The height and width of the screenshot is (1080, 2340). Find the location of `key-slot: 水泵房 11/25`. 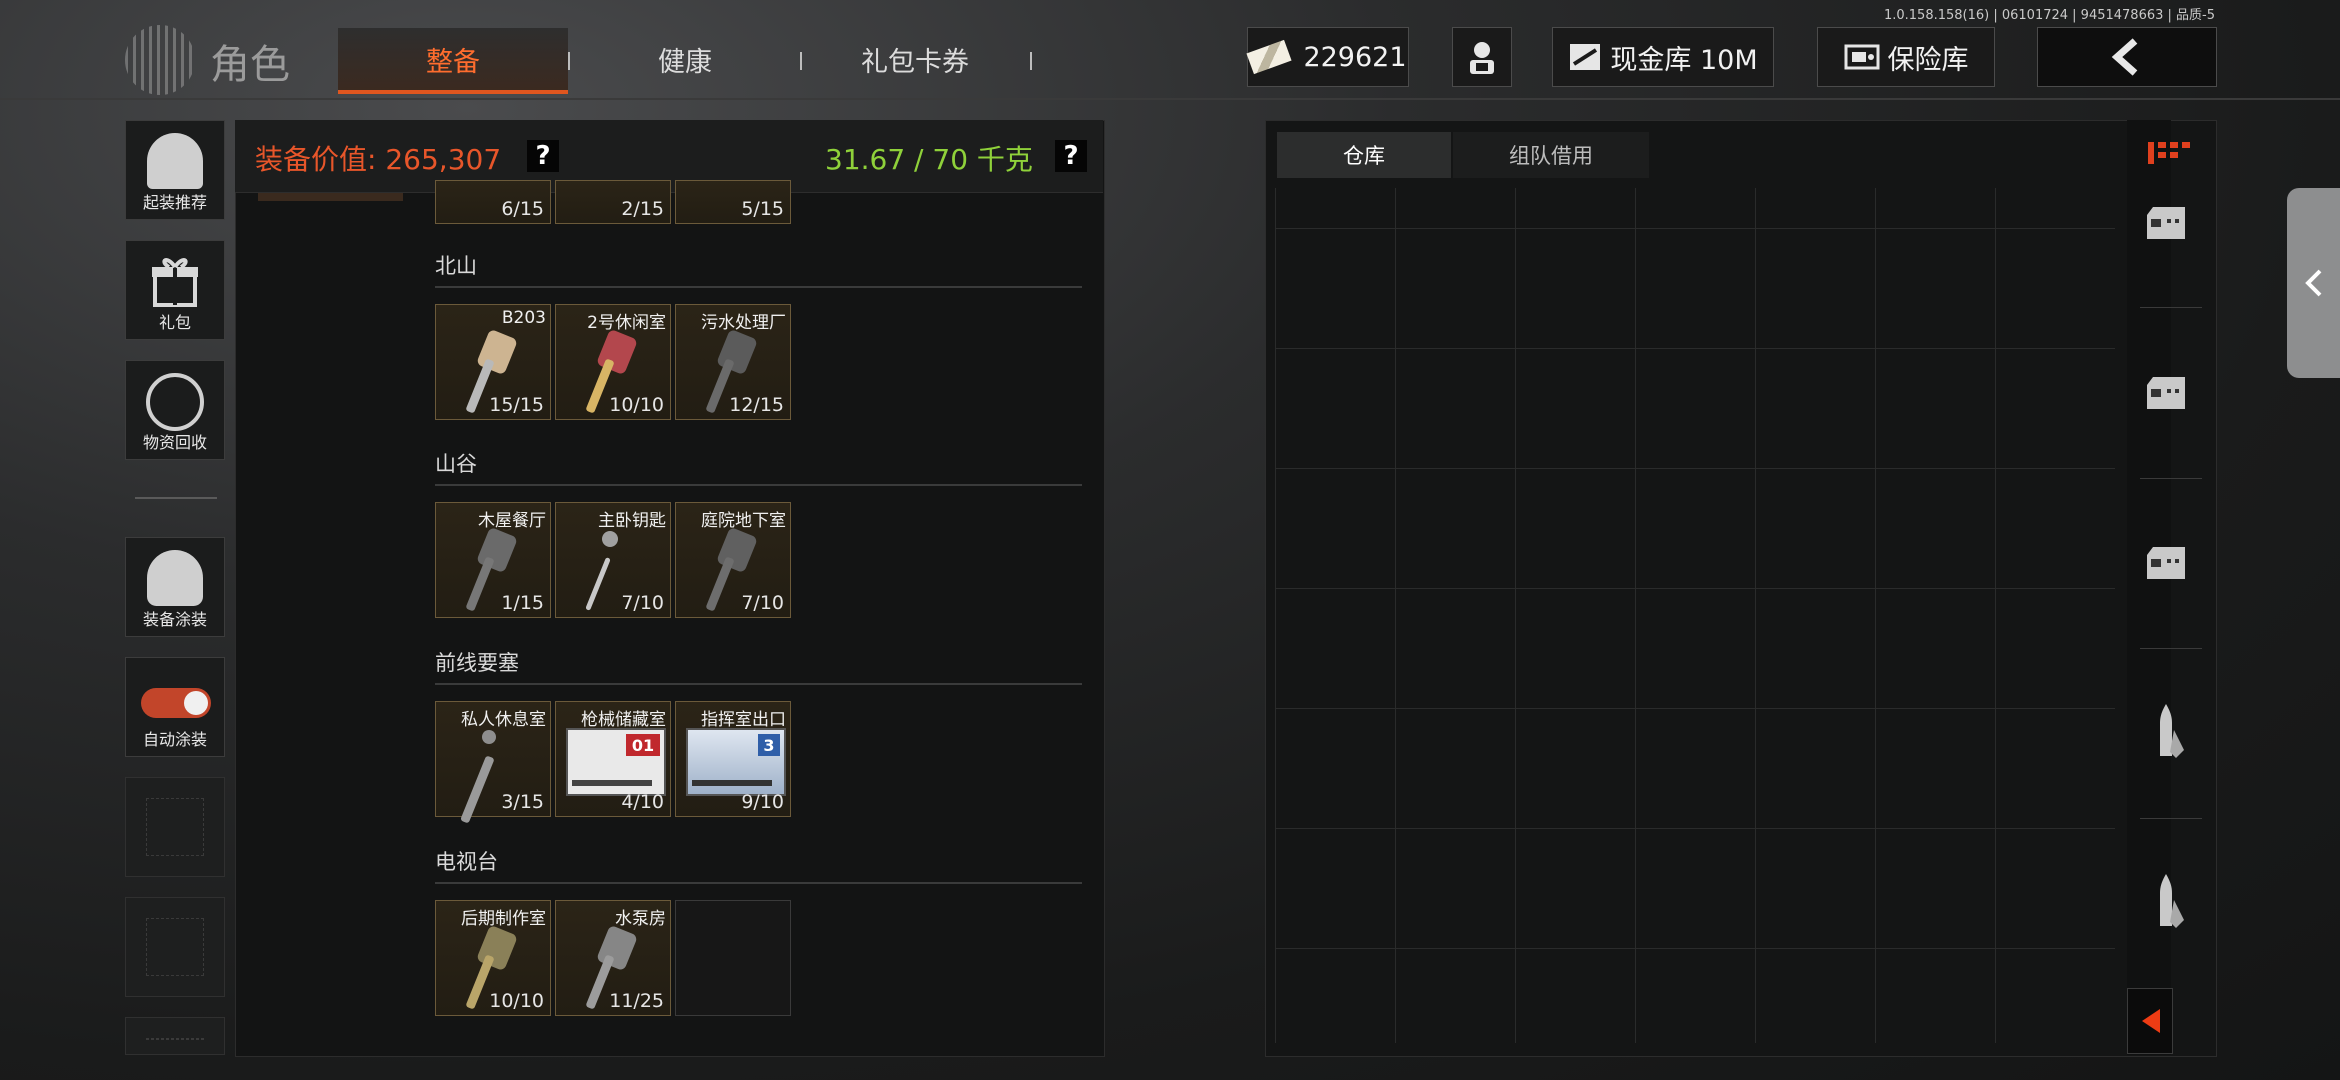

key-slot: 水泵房 11/25 is located at coordinates (613, 958).